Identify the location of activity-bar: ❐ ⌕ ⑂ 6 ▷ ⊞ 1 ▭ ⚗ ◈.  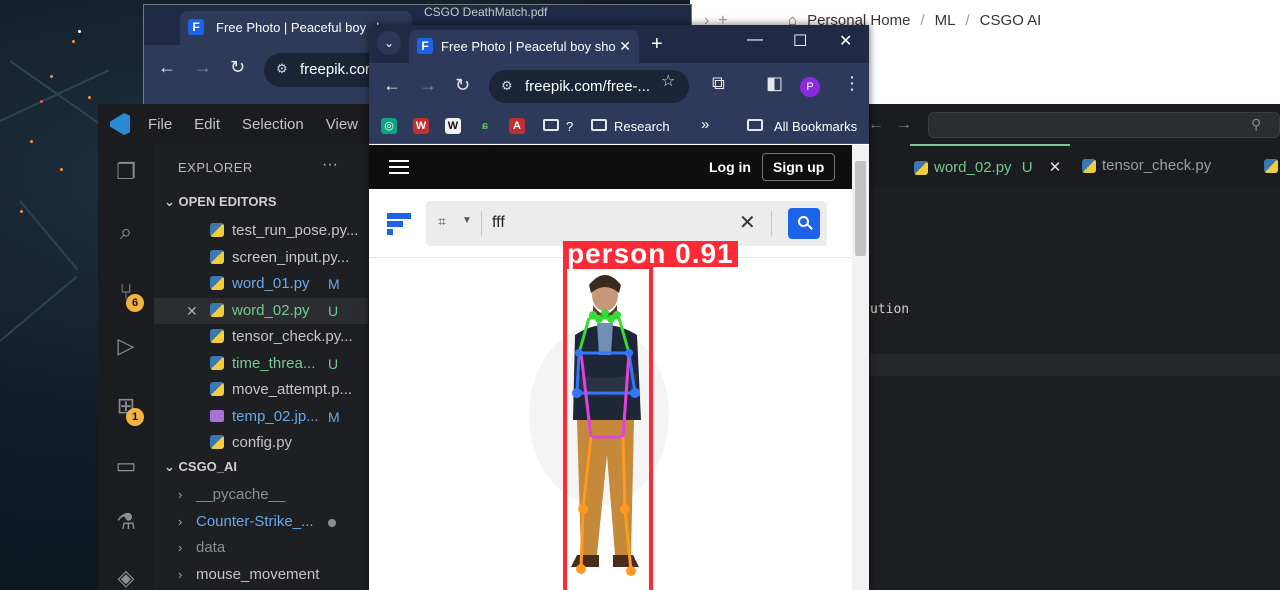
(126, 367).